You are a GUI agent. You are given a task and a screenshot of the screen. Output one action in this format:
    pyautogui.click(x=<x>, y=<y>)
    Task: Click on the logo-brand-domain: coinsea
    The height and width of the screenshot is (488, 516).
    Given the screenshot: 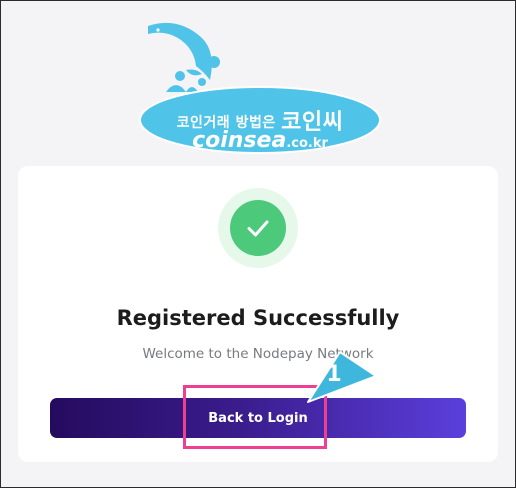 What is the action you would take?
    pyautogui.click(x=239, y=140)
    